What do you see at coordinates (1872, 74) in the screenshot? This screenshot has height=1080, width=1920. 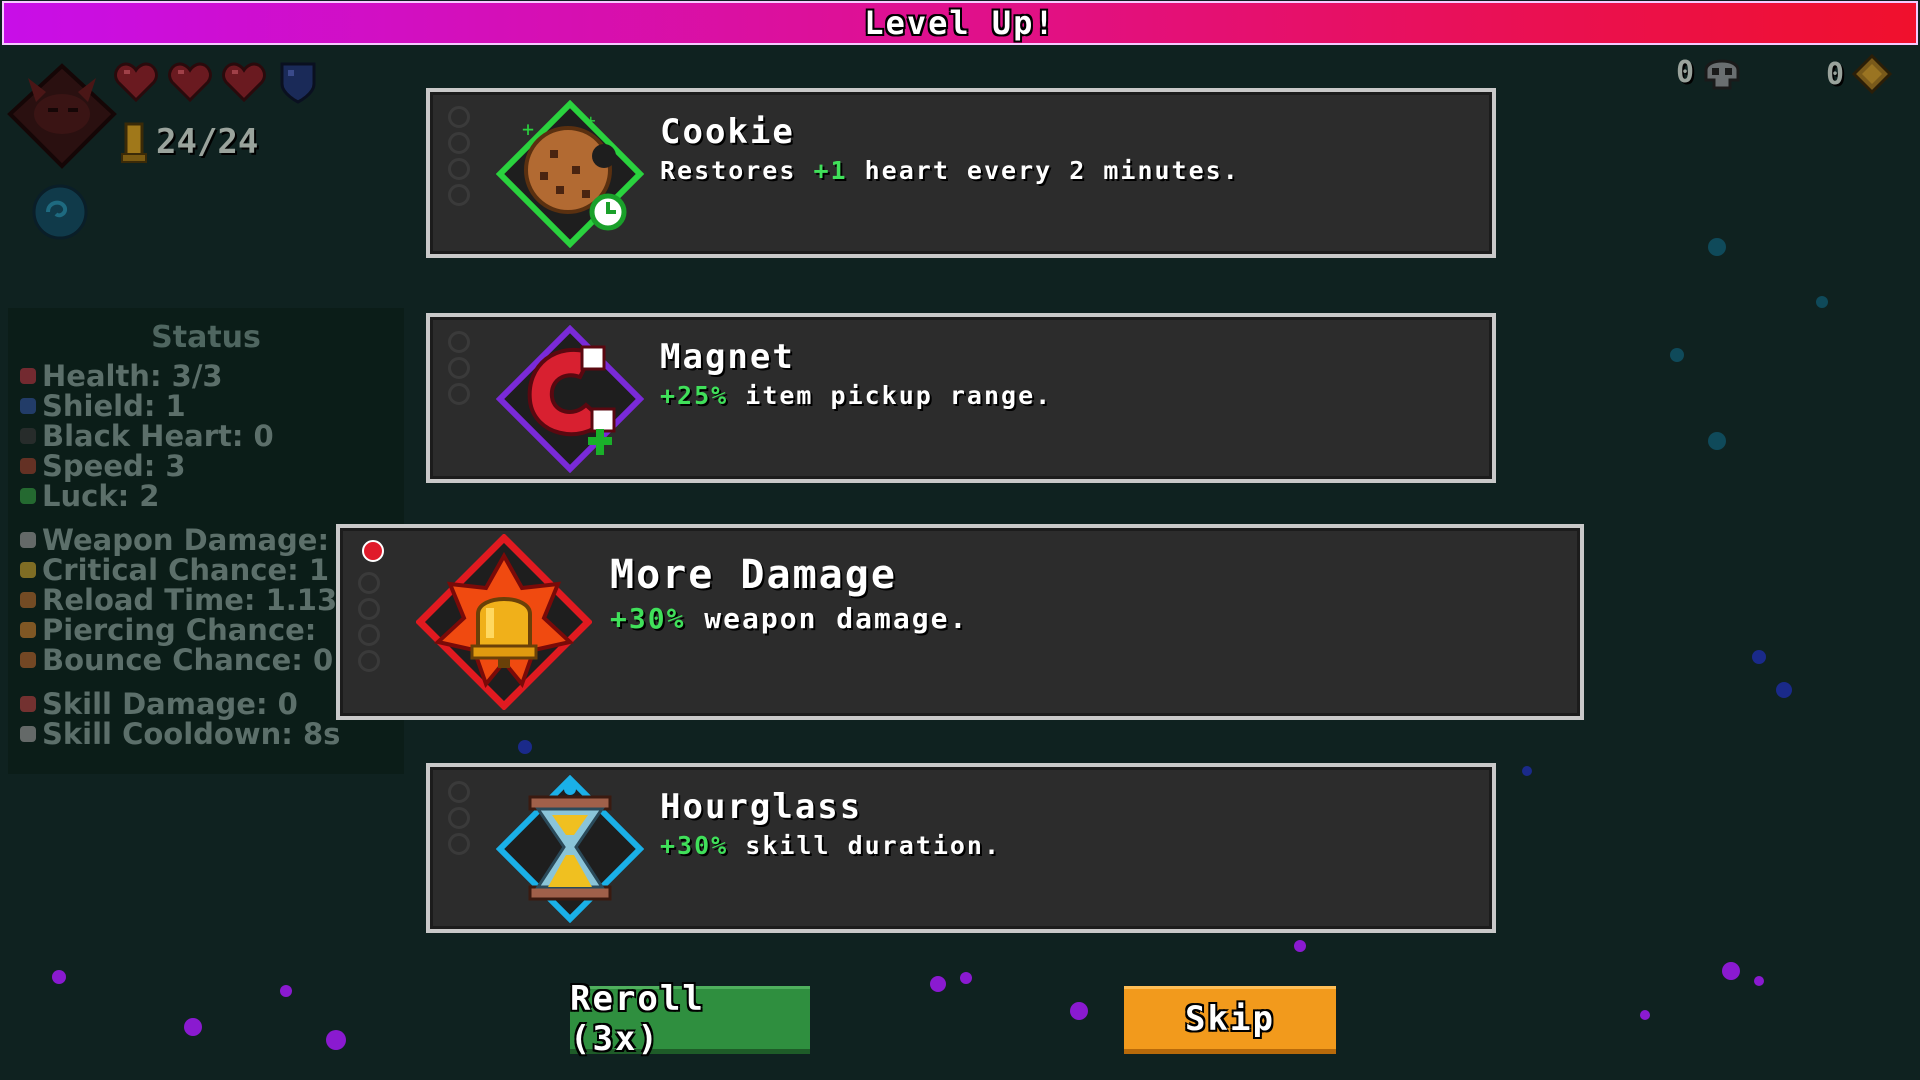 I see `coin-icon` at bounding box center [1872, 74].